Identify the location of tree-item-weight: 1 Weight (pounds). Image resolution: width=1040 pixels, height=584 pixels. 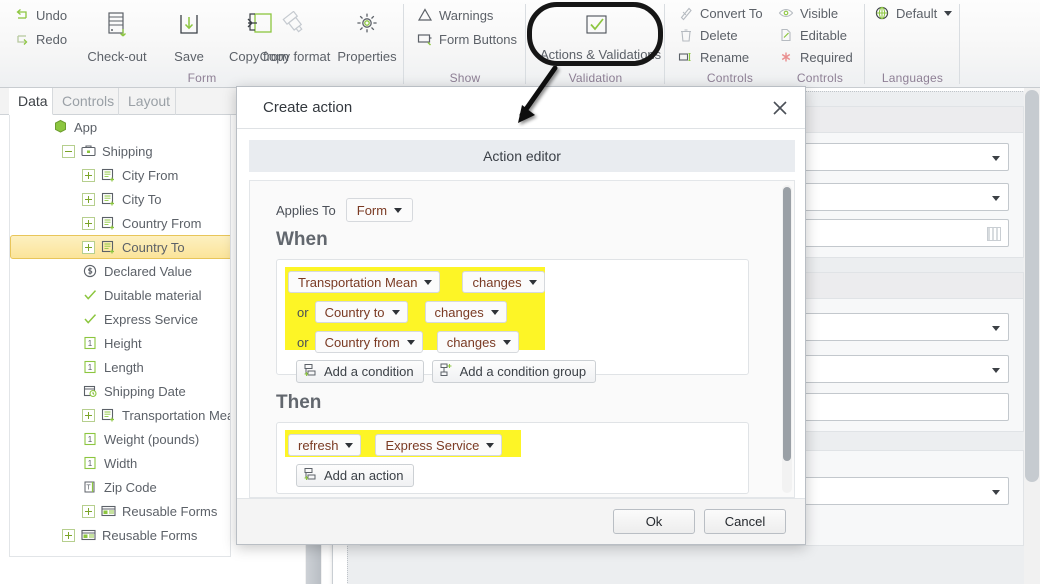
(120, 439).